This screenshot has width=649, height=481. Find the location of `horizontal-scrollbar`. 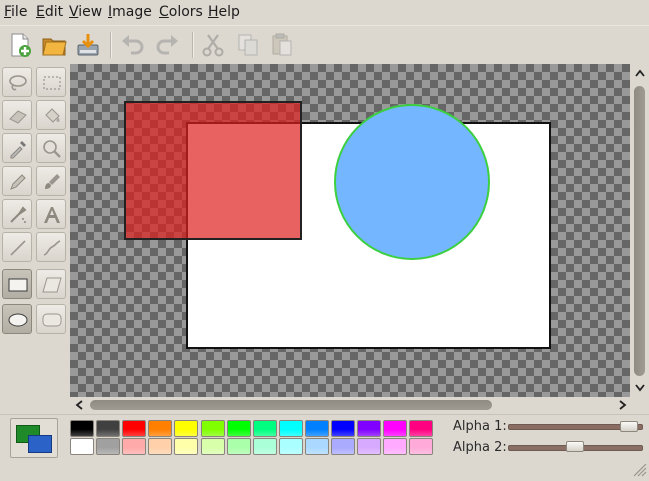

horizontal-scrollbar is located at coordinates (350, 405).